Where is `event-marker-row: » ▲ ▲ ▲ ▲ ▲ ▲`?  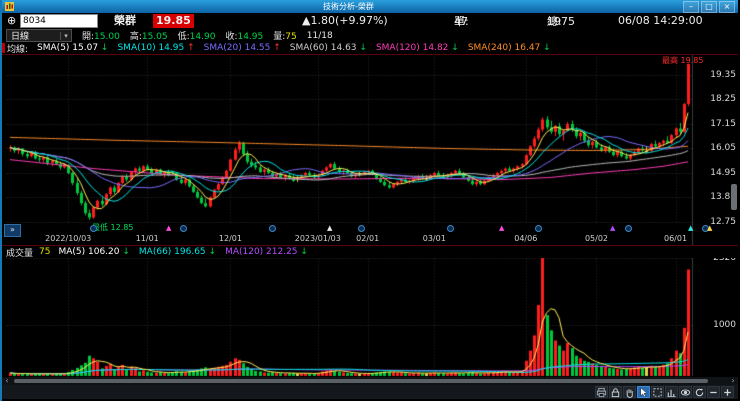
event-marker-row: » ▲ ▲ ▲ ▲ ▲ ▲ is located at coordinates (370, 230).